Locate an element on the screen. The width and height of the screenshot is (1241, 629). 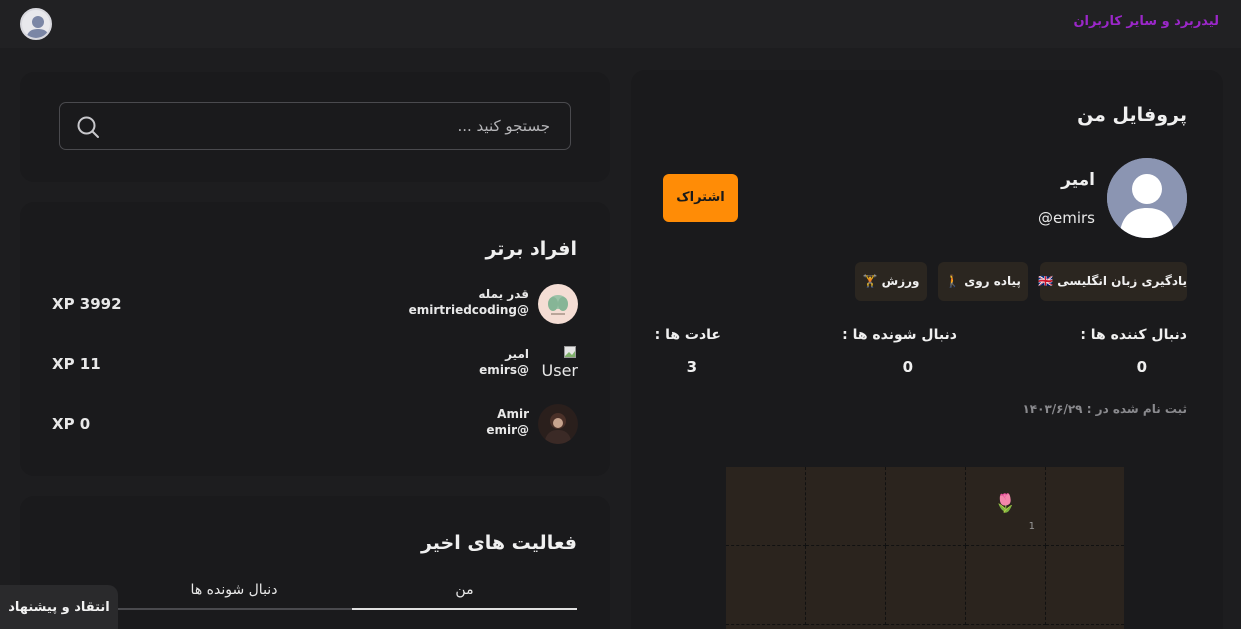
search-box is located at coordinates (315, 126).